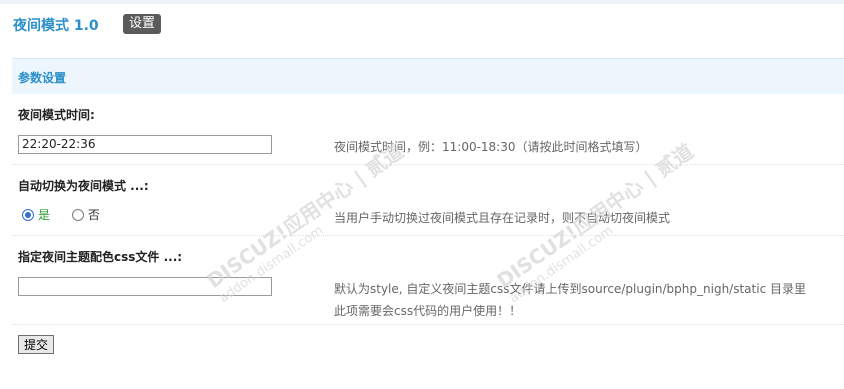 The height and width of the screenshot is (389, 844). I want to click on css-file-hint-line2: 此项需要会css代码的用户使用！！, so click(428, 311).